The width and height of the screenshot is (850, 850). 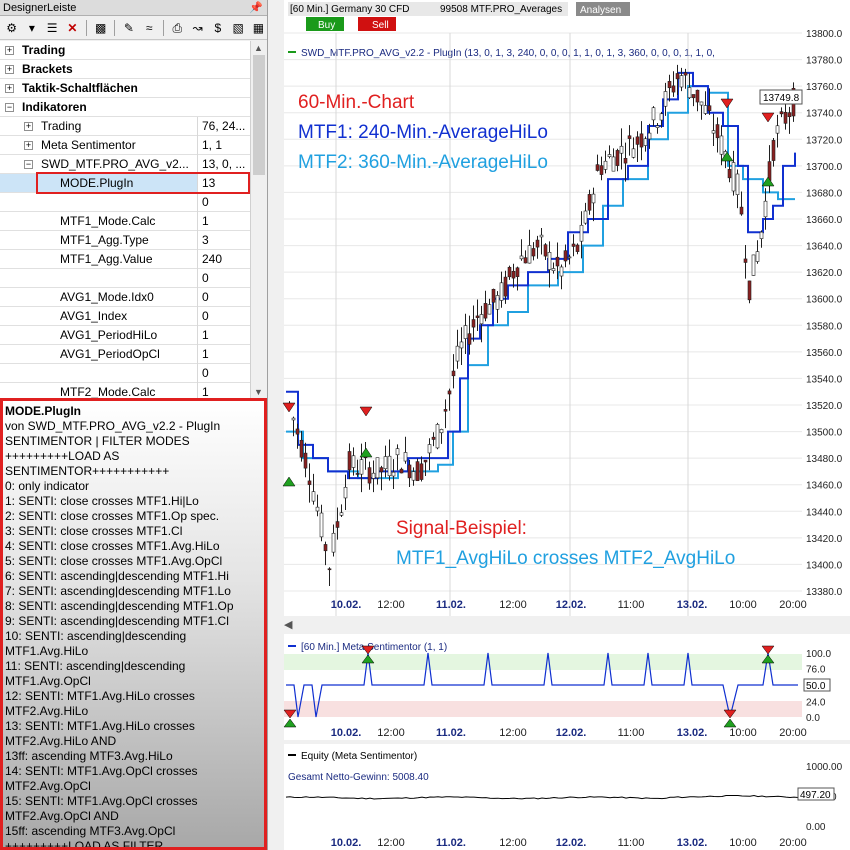 I want to click on chart-tab-label: [60 Min.] Germany 30 CFD, so click(x=349, y=9).